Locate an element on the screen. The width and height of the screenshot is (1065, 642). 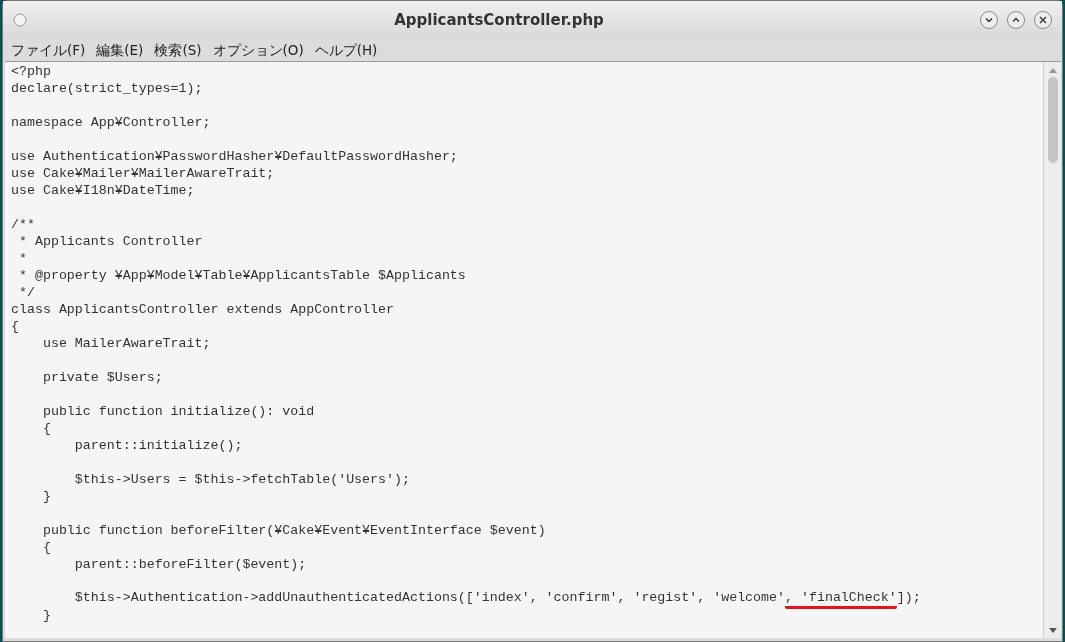
chevron-down-icon is located at coordinates (989, 20).